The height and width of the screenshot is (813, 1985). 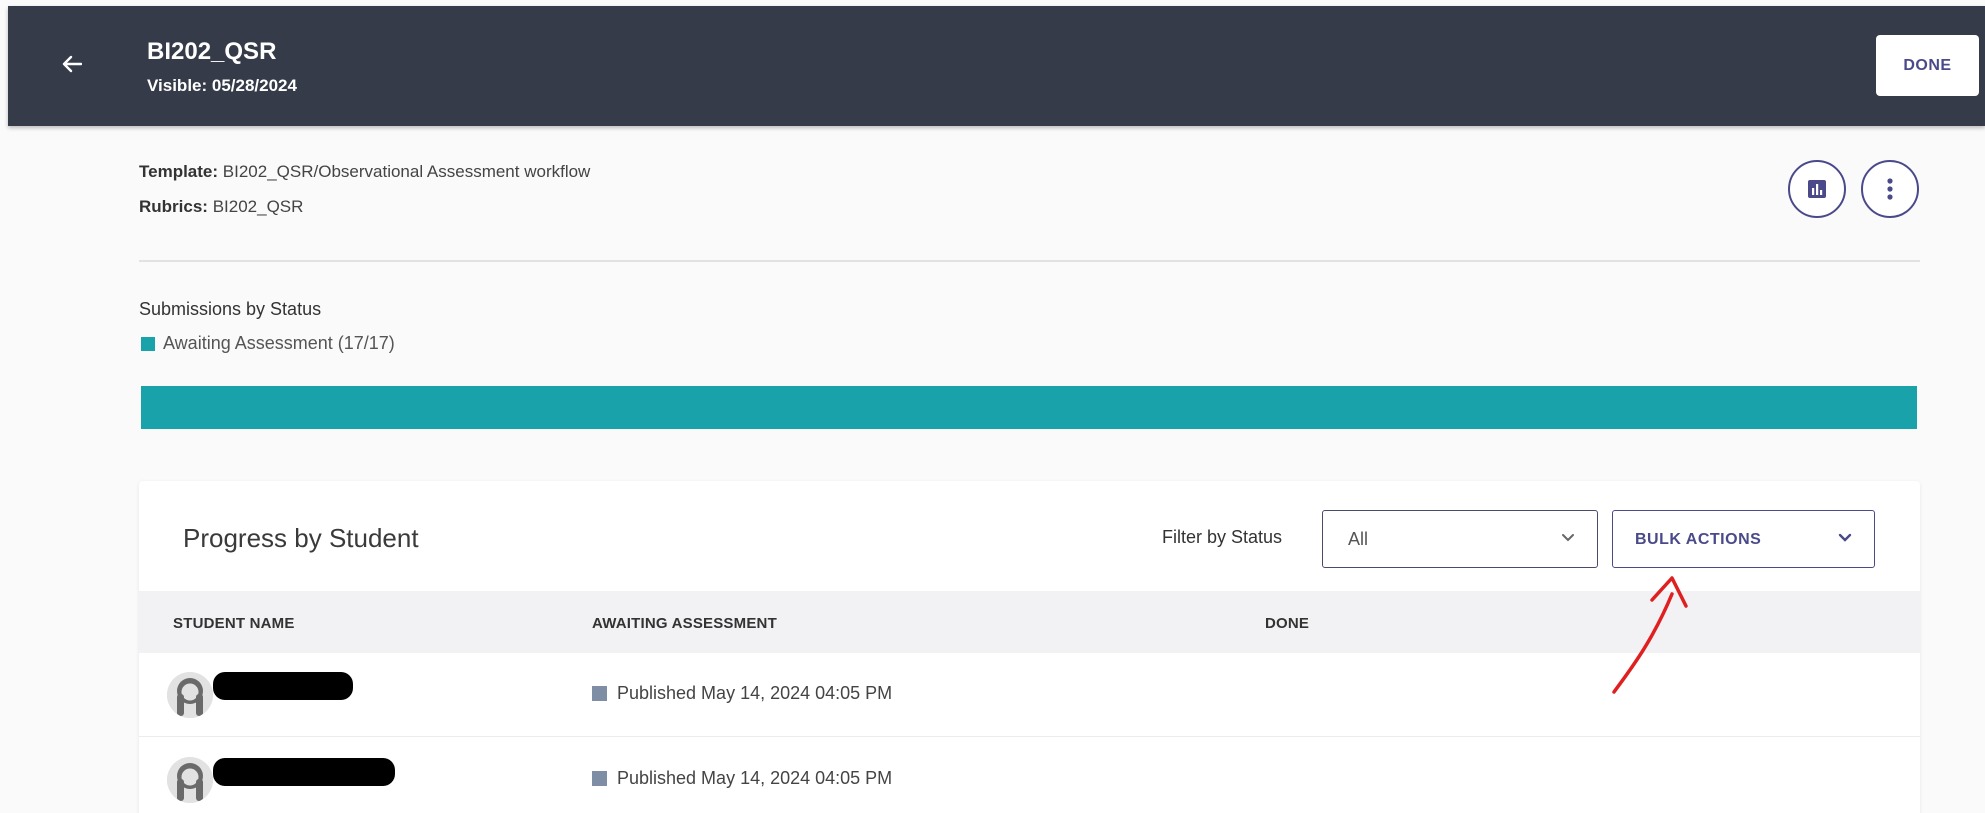 I want to click on column-header-awaiting: AWAITING ASSESSMENT, so click(x=684, y=623).